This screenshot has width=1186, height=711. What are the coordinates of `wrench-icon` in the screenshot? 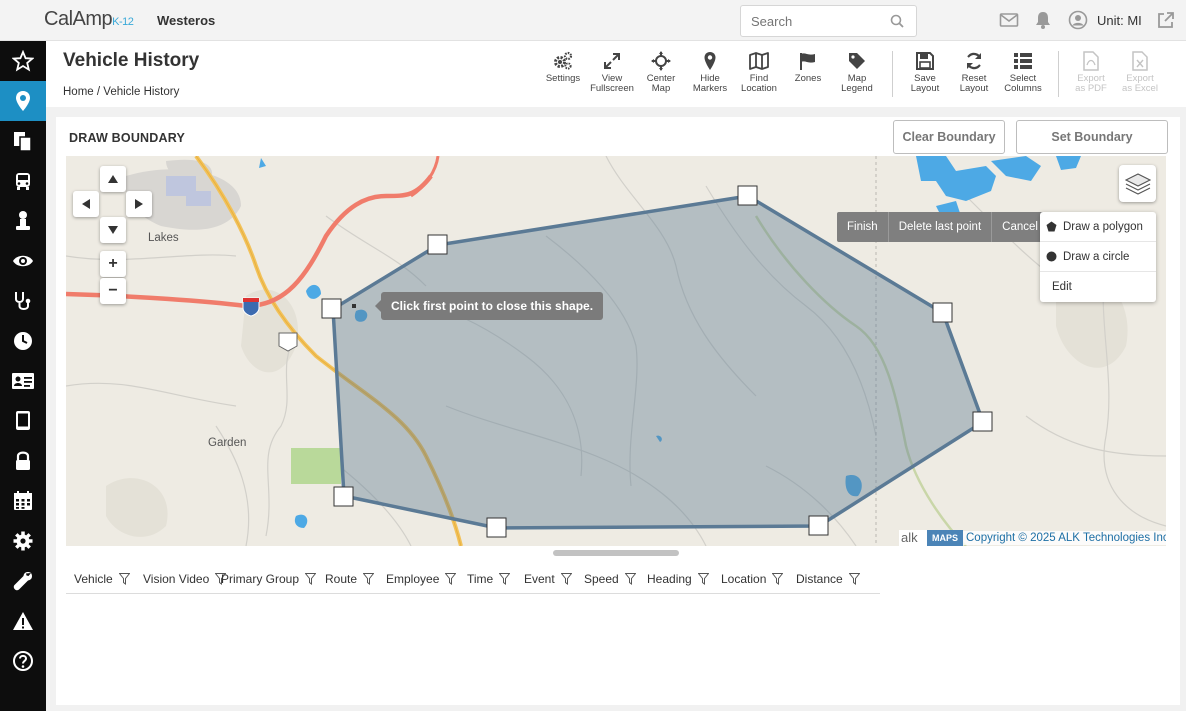 It's located at (22, 581).